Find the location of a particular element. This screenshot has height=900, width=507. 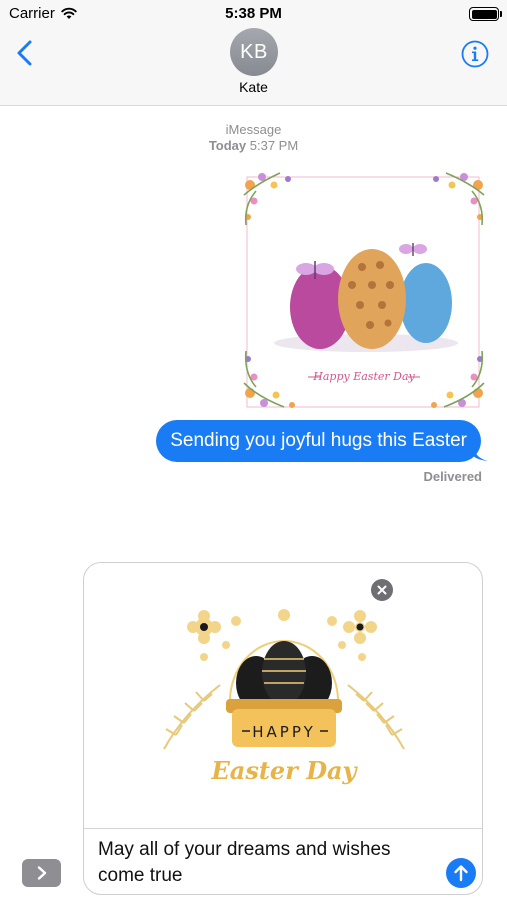

clock: 5:38 PM is located at coordinates (253, 13).